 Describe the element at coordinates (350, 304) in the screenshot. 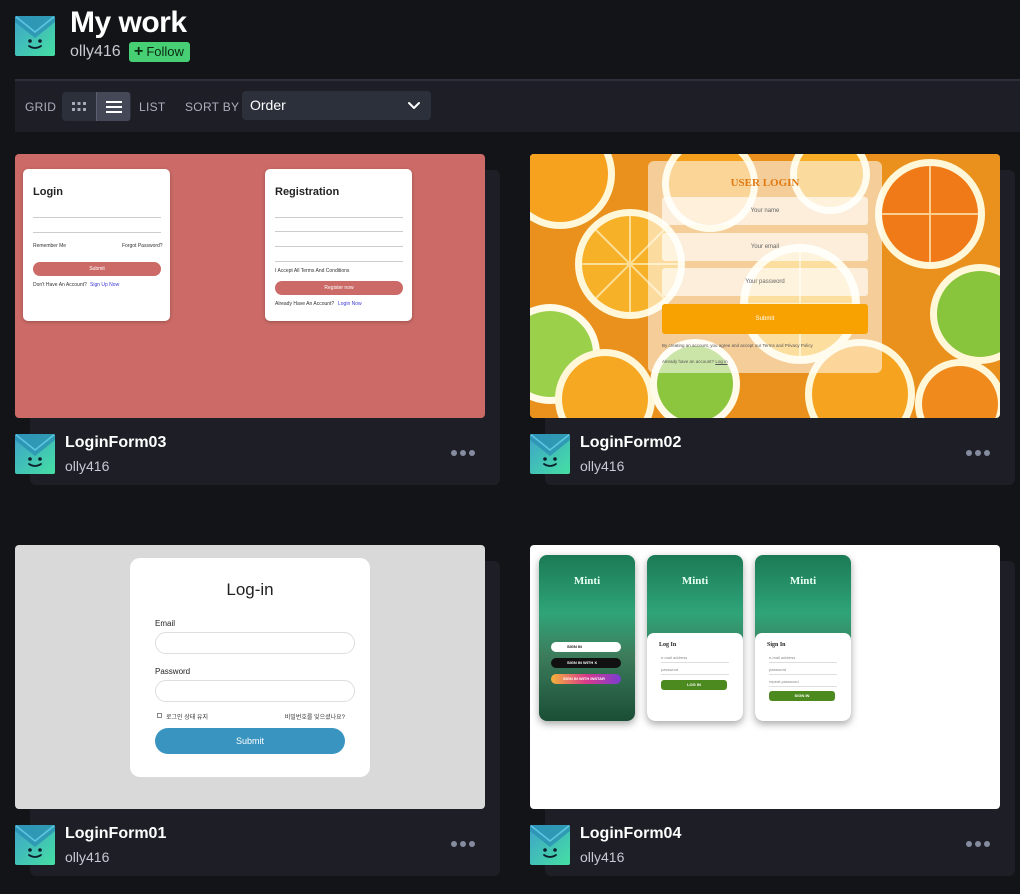

I see `mini-login-link: Login Now` at that location.